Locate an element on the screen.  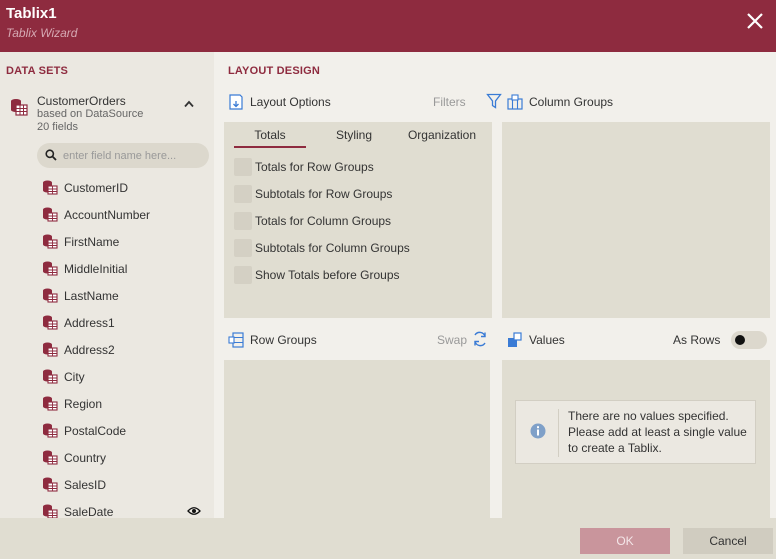
layout-options-tabs: Totals Styling Organization is located at coordinates (358, 135).